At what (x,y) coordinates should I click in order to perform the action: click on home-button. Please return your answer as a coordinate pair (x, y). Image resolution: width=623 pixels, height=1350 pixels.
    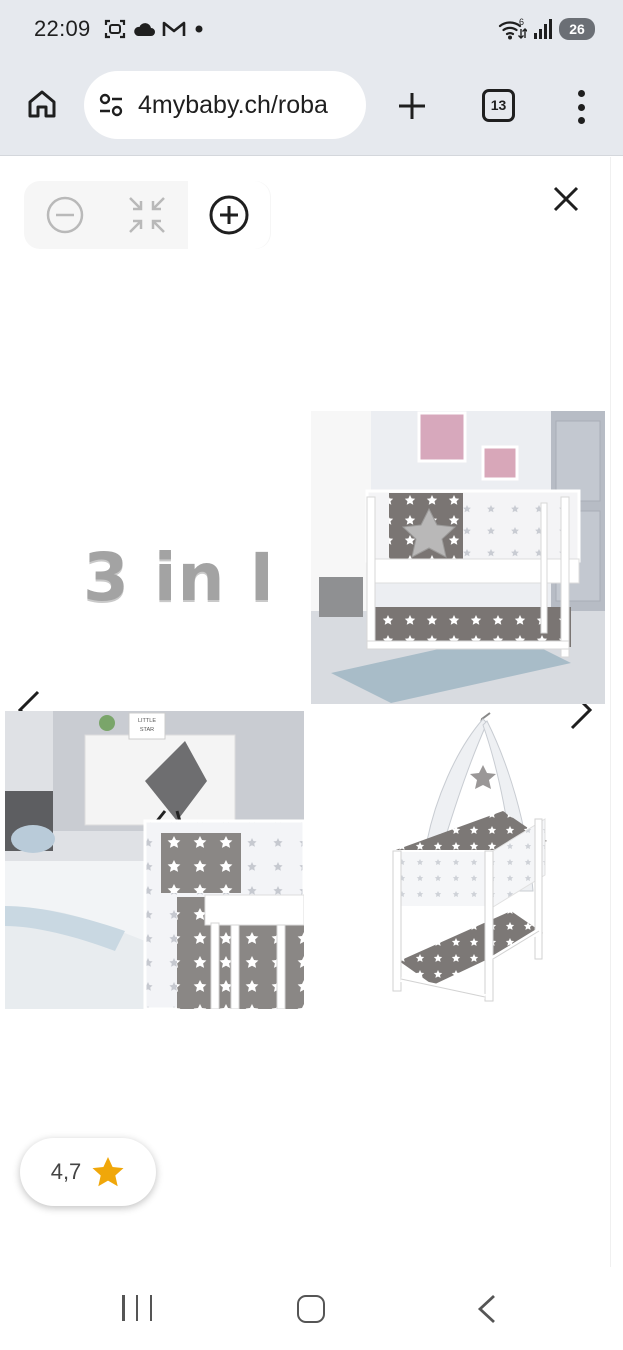
    Looking at the image, I should click on (42, 104).